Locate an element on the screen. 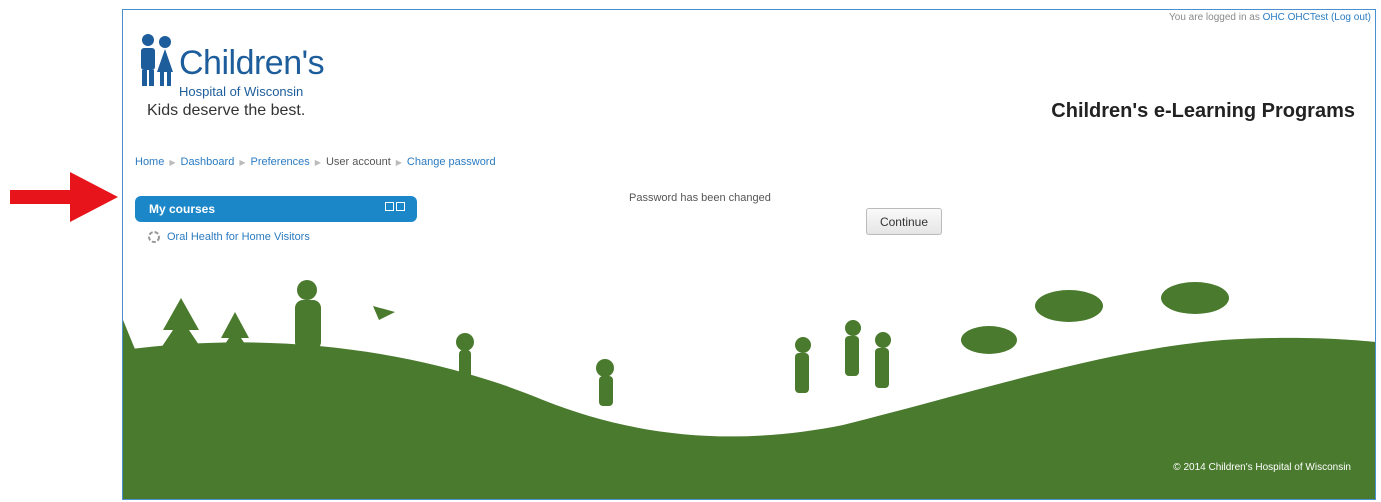  course-link-label: Oral Health for Home Visitors is located at coordinates (238, 237).